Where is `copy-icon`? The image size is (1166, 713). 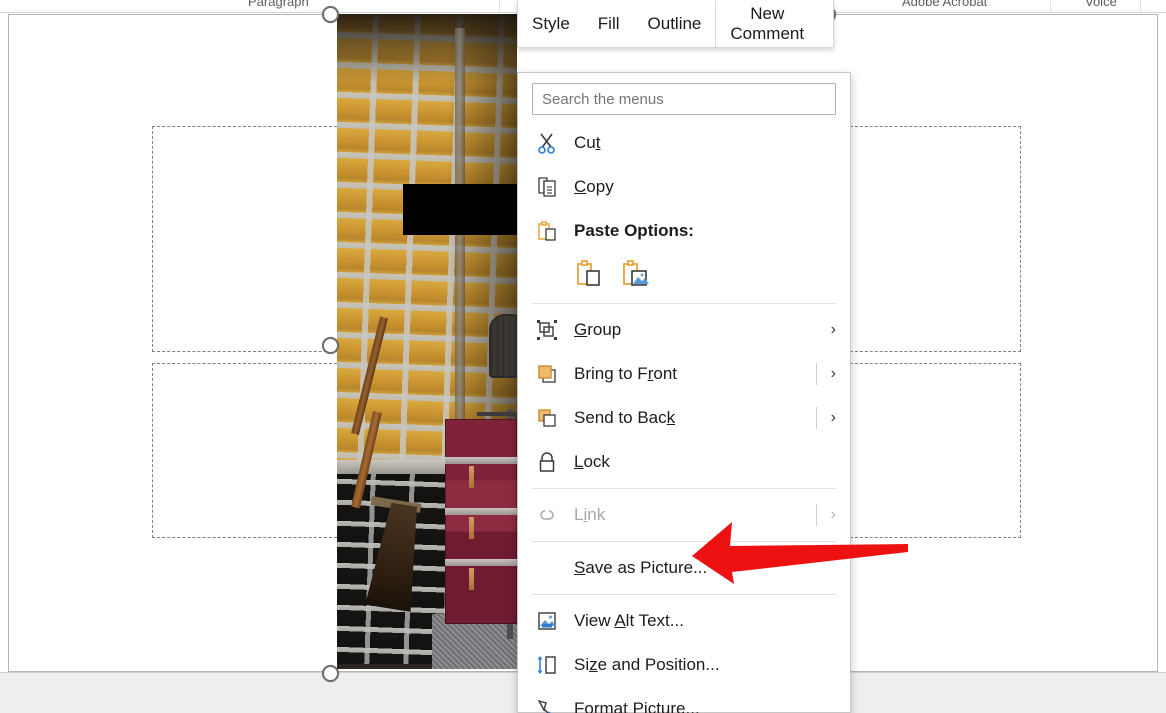 copy-icon is located at coordinates (547, 187).